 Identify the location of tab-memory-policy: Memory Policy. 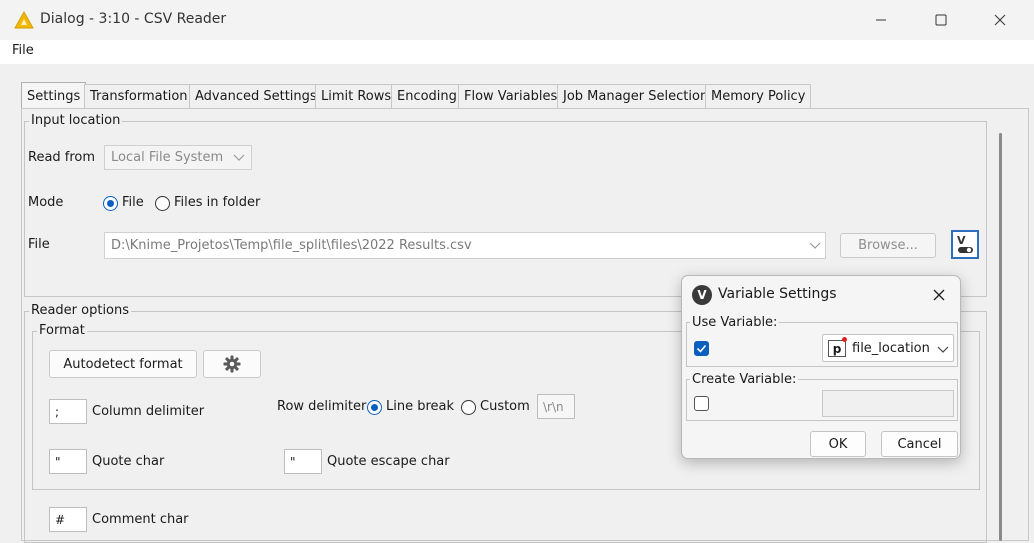
(758, 96).